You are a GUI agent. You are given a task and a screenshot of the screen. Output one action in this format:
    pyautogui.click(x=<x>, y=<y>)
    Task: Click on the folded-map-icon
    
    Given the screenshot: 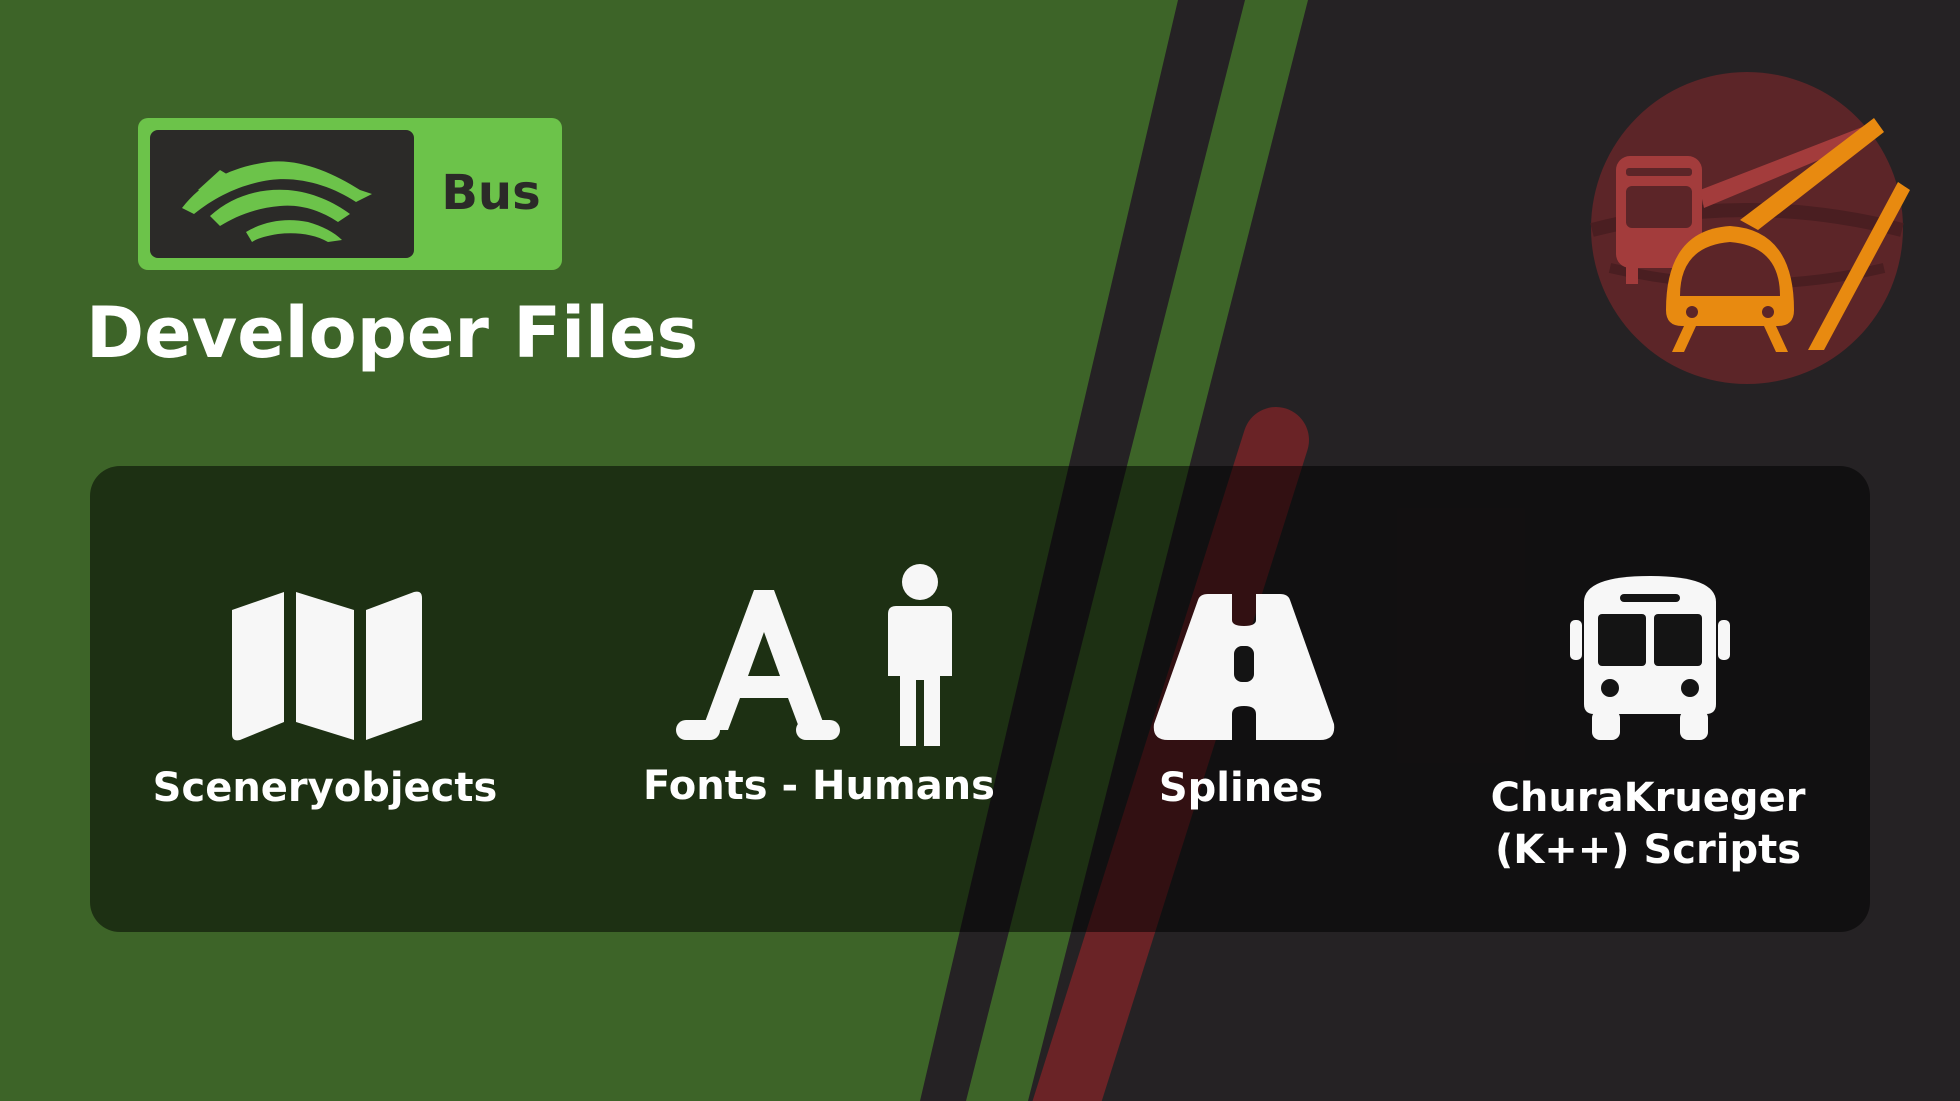 What is the action you would take?
    pyautogui.click(x=327, y=666)
    